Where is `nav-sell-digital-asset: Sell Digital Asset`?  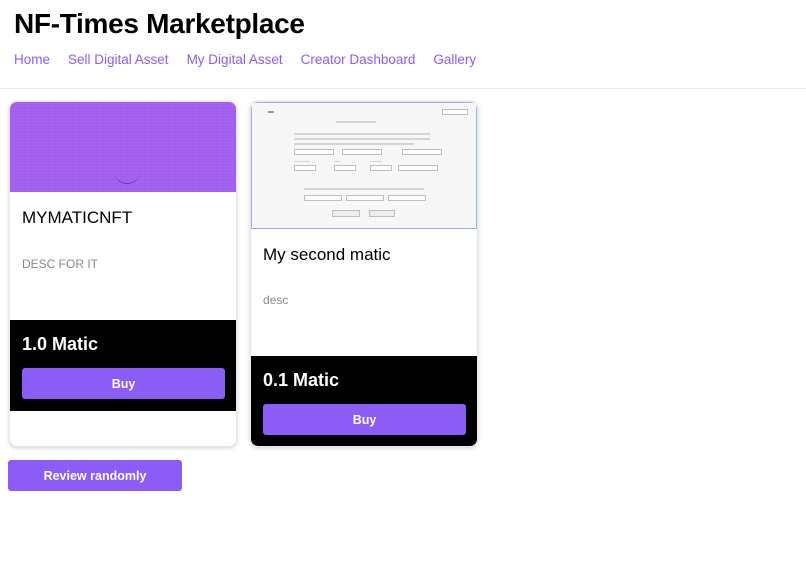
nav-sell-digital-asset: Sell Digital Asset is located at coordinates (118, 59).